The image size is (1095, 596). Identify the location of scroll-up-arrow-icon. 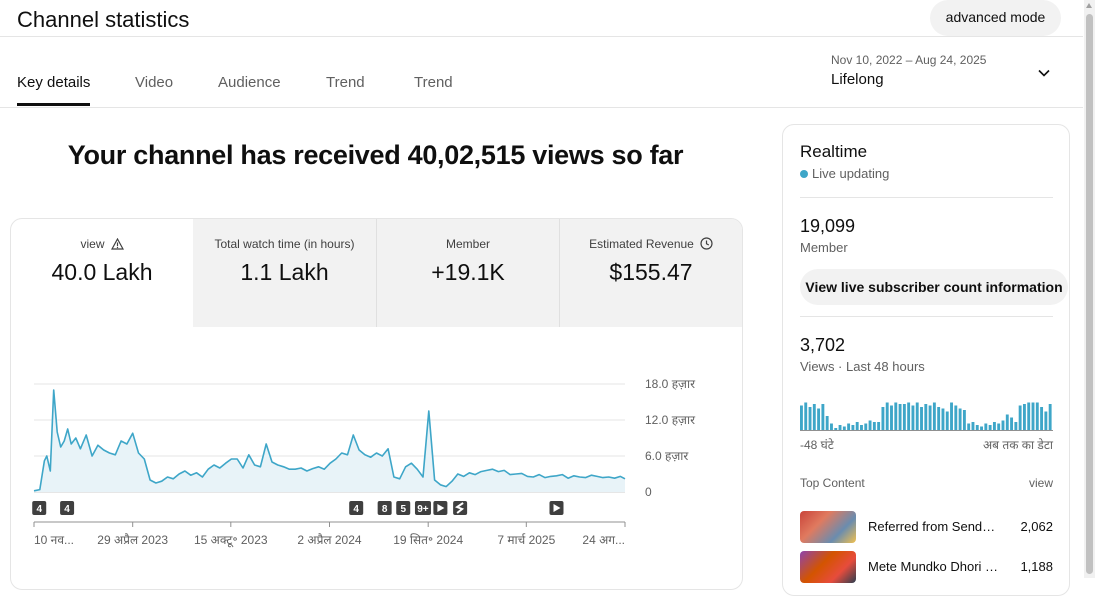
(1089, 5).